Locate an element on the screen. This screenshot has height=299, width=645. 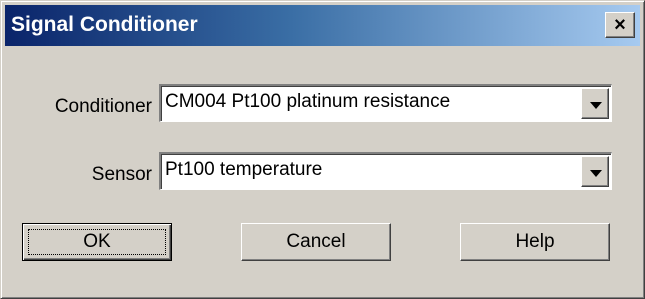
conditioner-select: CM004 Pt100 platinum resistance is located at coordinates (385, 103).